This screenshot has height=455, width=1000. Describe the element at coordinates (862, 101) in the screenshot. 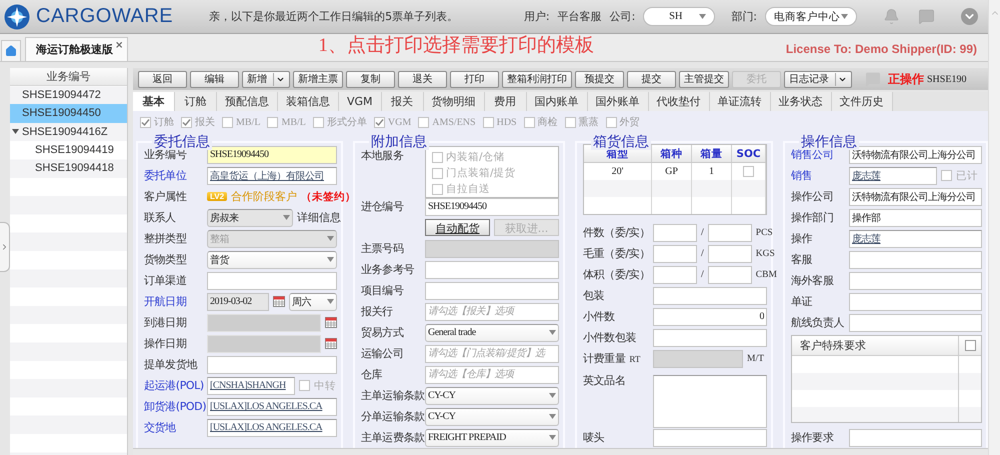

I see `tab: 文件历史` at that location.